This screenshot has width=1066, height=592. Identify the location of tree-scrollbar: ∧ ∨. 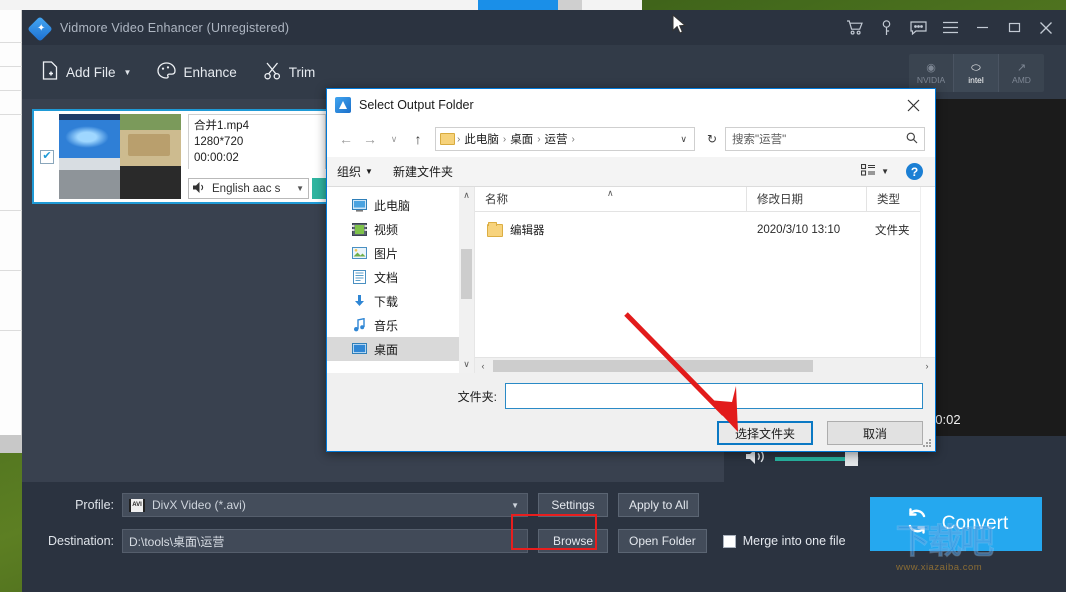
(466, 280).